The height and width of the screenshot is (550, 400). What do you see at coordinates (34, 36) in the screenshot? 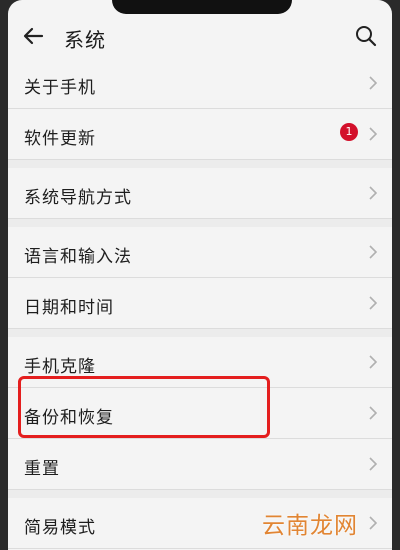
I see `back-arrow-icon` at bounding box center [34, 36].